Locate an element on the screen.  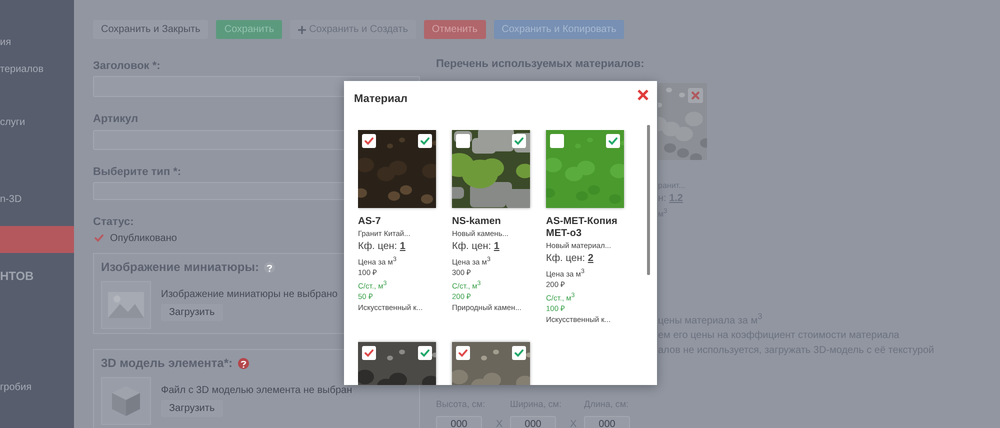
coef-value: 2 is located at coordinates (591, 258).